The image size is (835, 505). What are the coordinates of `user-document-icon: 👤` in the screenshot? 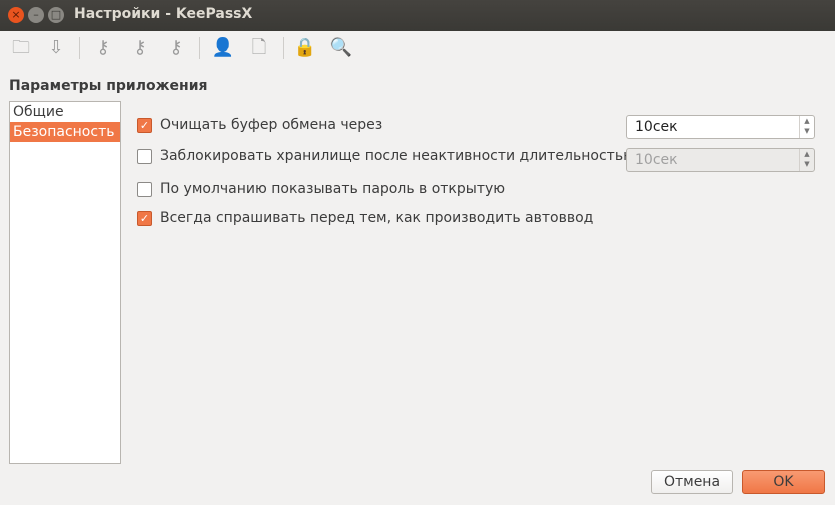 It's located at (223, 48).